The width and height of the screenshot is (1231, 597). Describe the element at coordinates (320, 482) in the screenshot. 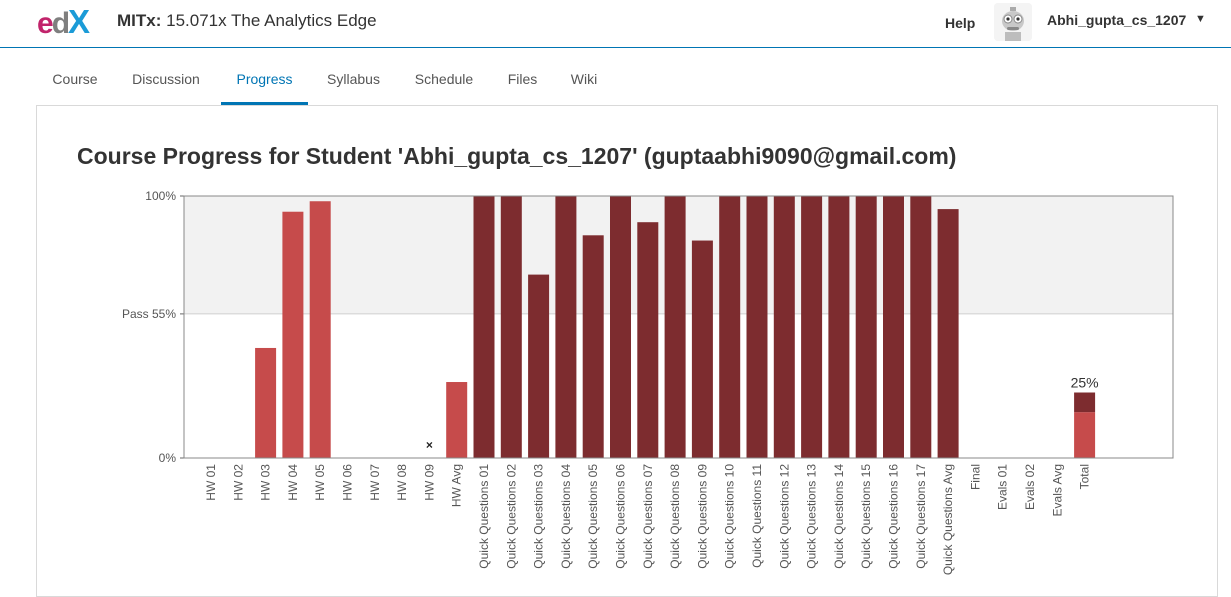

I see `x-tick-label: HW 05` at that location.